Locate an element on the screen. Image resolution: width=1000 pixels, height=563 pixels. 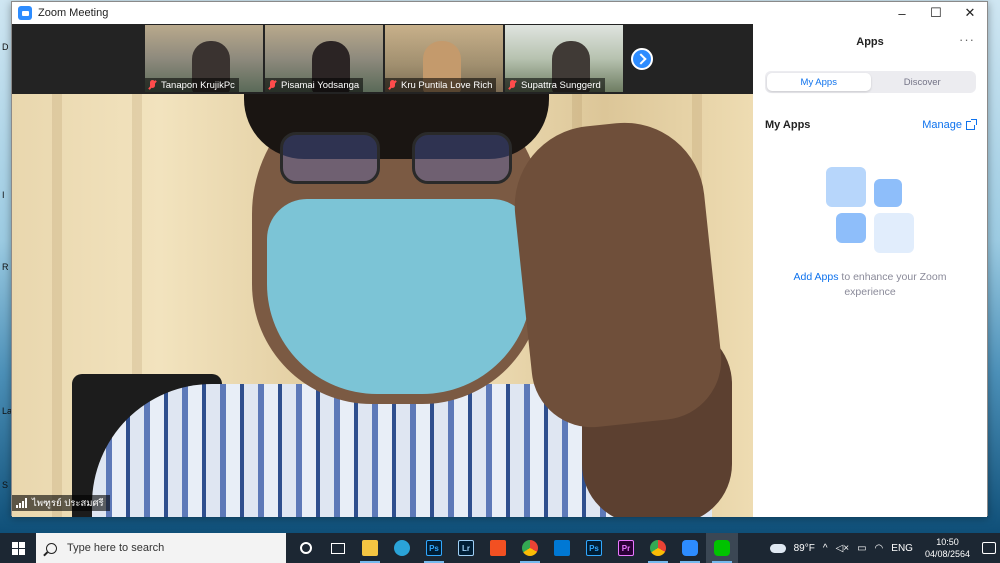
edge-icon is located at coordinates (402, 548).